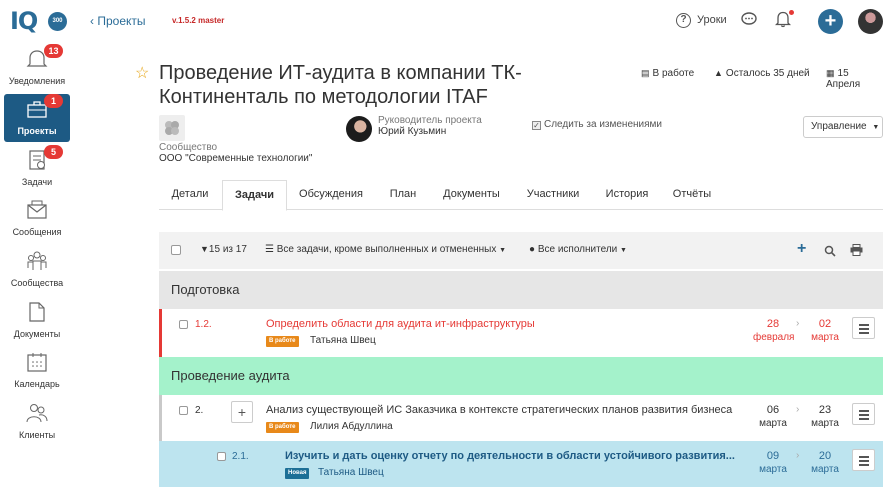 This screenshot has width=883, height=487. I want to click on section-header: Проведение аудита, so click(521, 376).